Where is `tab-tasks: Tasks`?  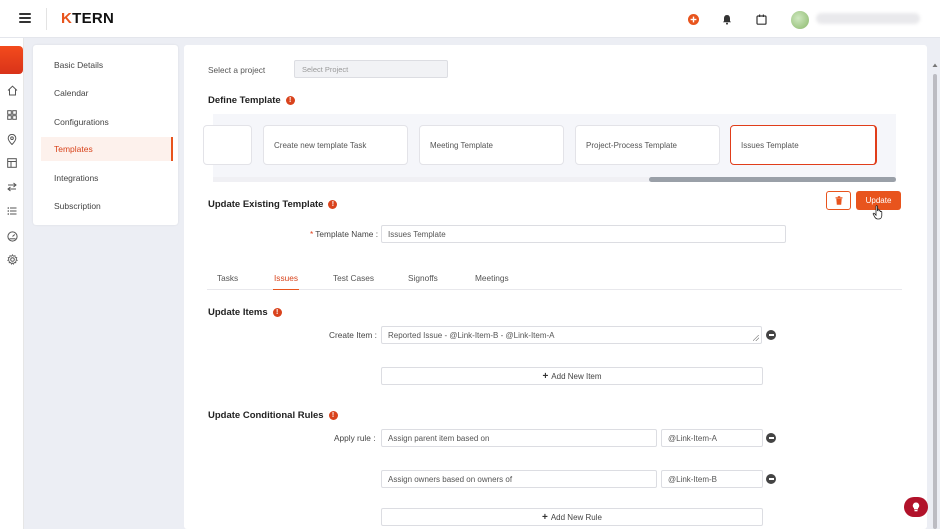 tab-tasks: Tasks is located at coordinates (227, 278).